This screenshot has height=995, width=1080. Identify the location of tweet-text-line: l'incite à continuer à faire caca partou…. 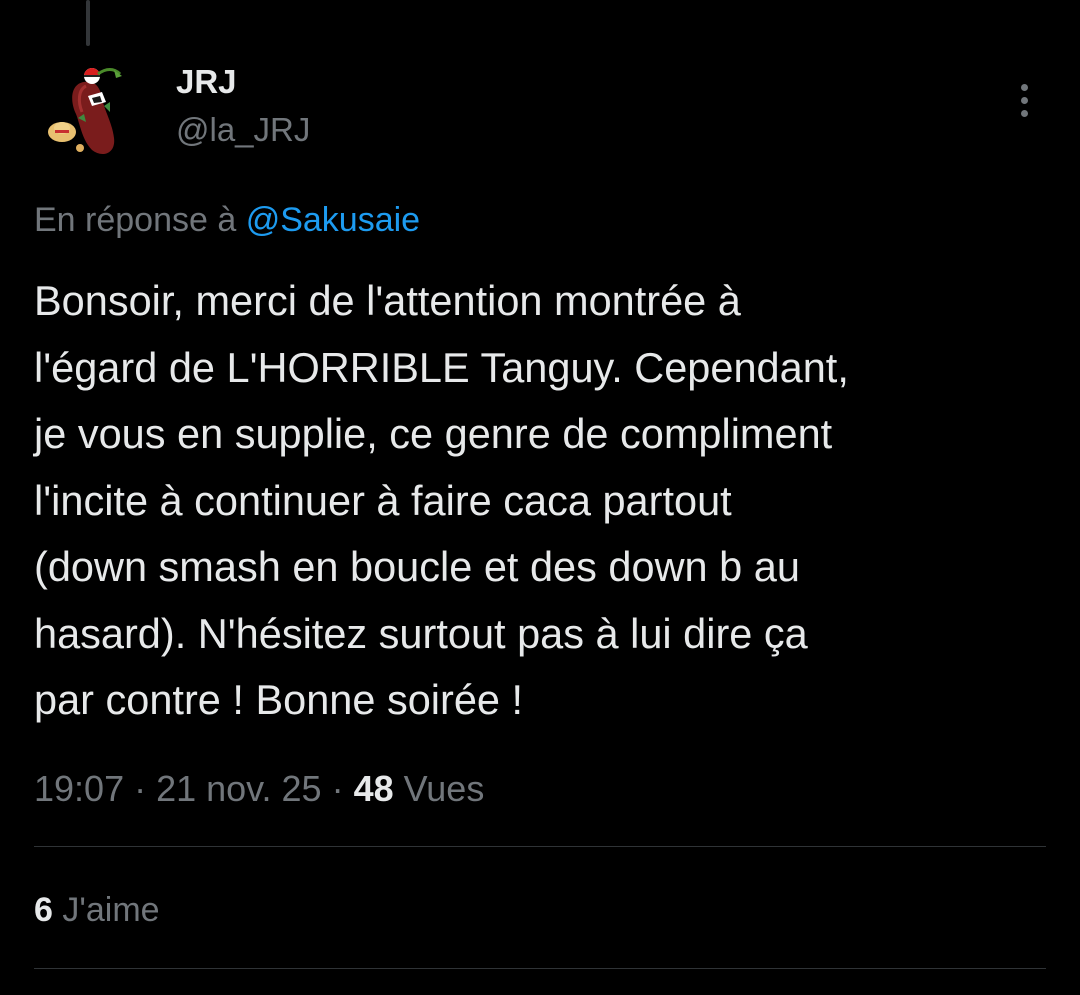
(383, 500).